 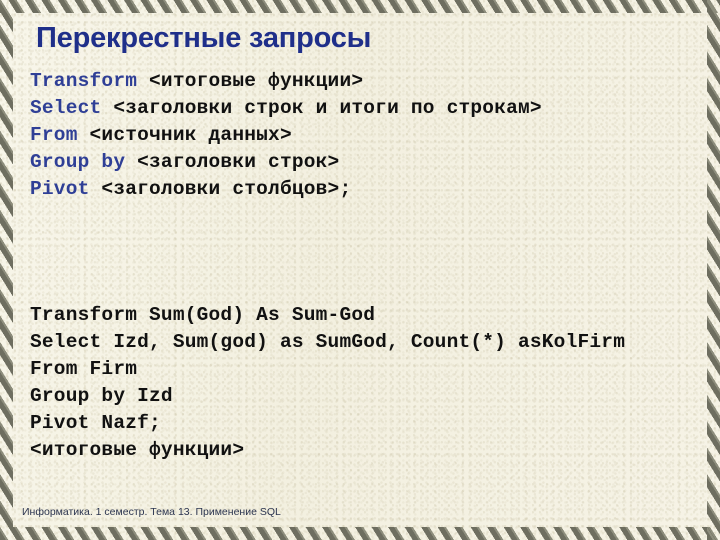 What do you see at coordinates (101, 396) in the screenshot?
I see `example-line-group-by: Group by Izd` at bounding box center [101, 396].